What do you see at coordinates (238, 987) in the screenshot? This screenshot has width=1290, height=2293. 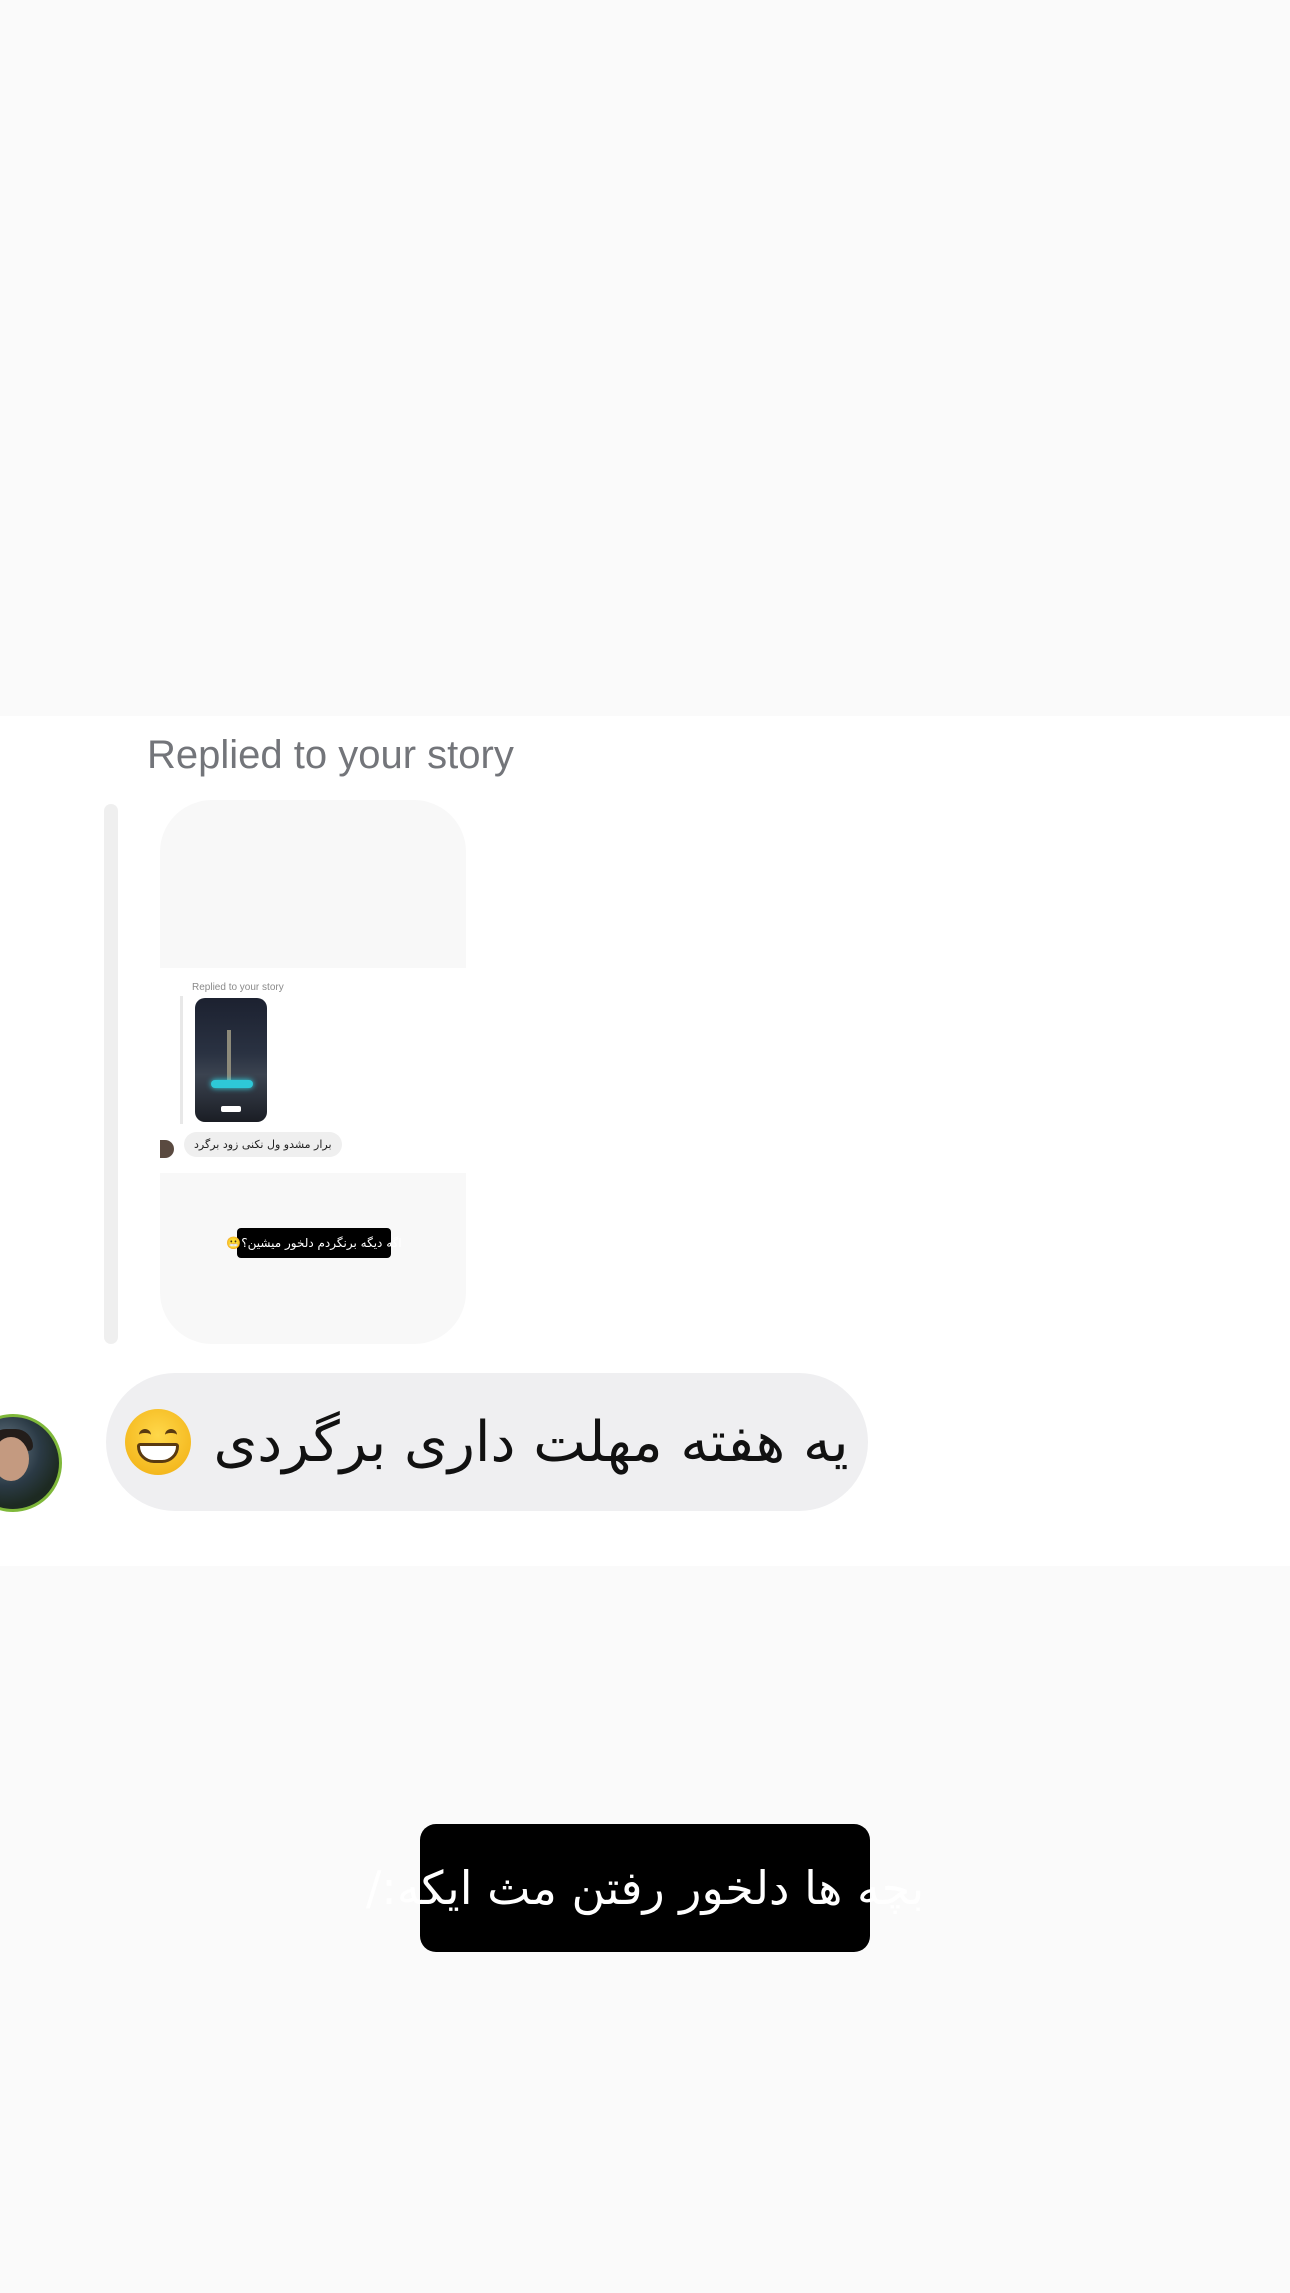 I see `nested-replied-label: Replied to your story` at bounding box center [238, 987].